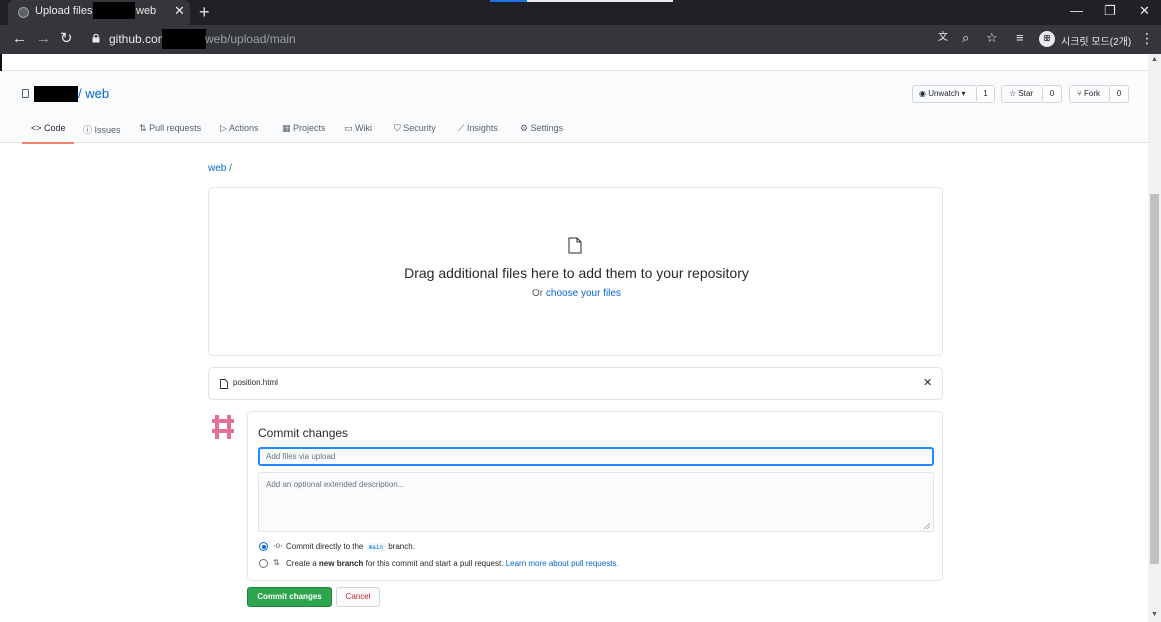  Describe the element at coordinates (596, 502) in the screenshot. I see `commit-description-input` at that location.